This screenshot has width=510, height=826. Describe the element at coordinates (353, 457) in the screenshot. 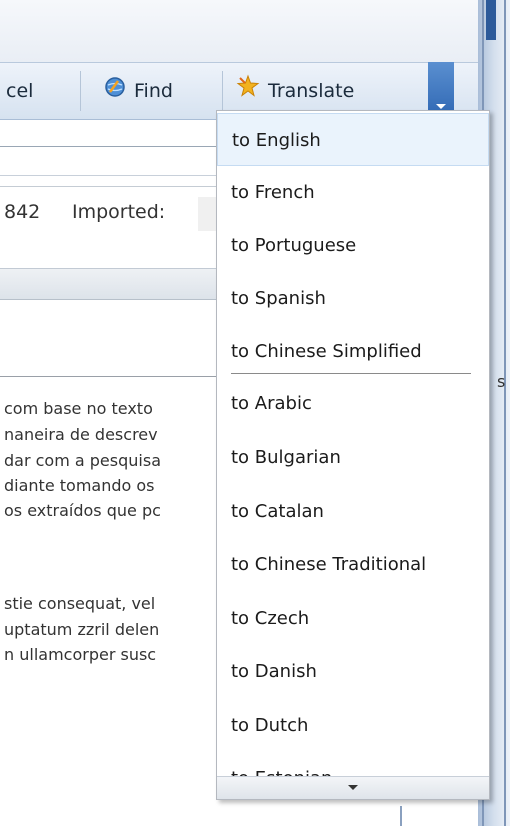

I see `menu-item-bulgarian: to Bulgarian` at that location.